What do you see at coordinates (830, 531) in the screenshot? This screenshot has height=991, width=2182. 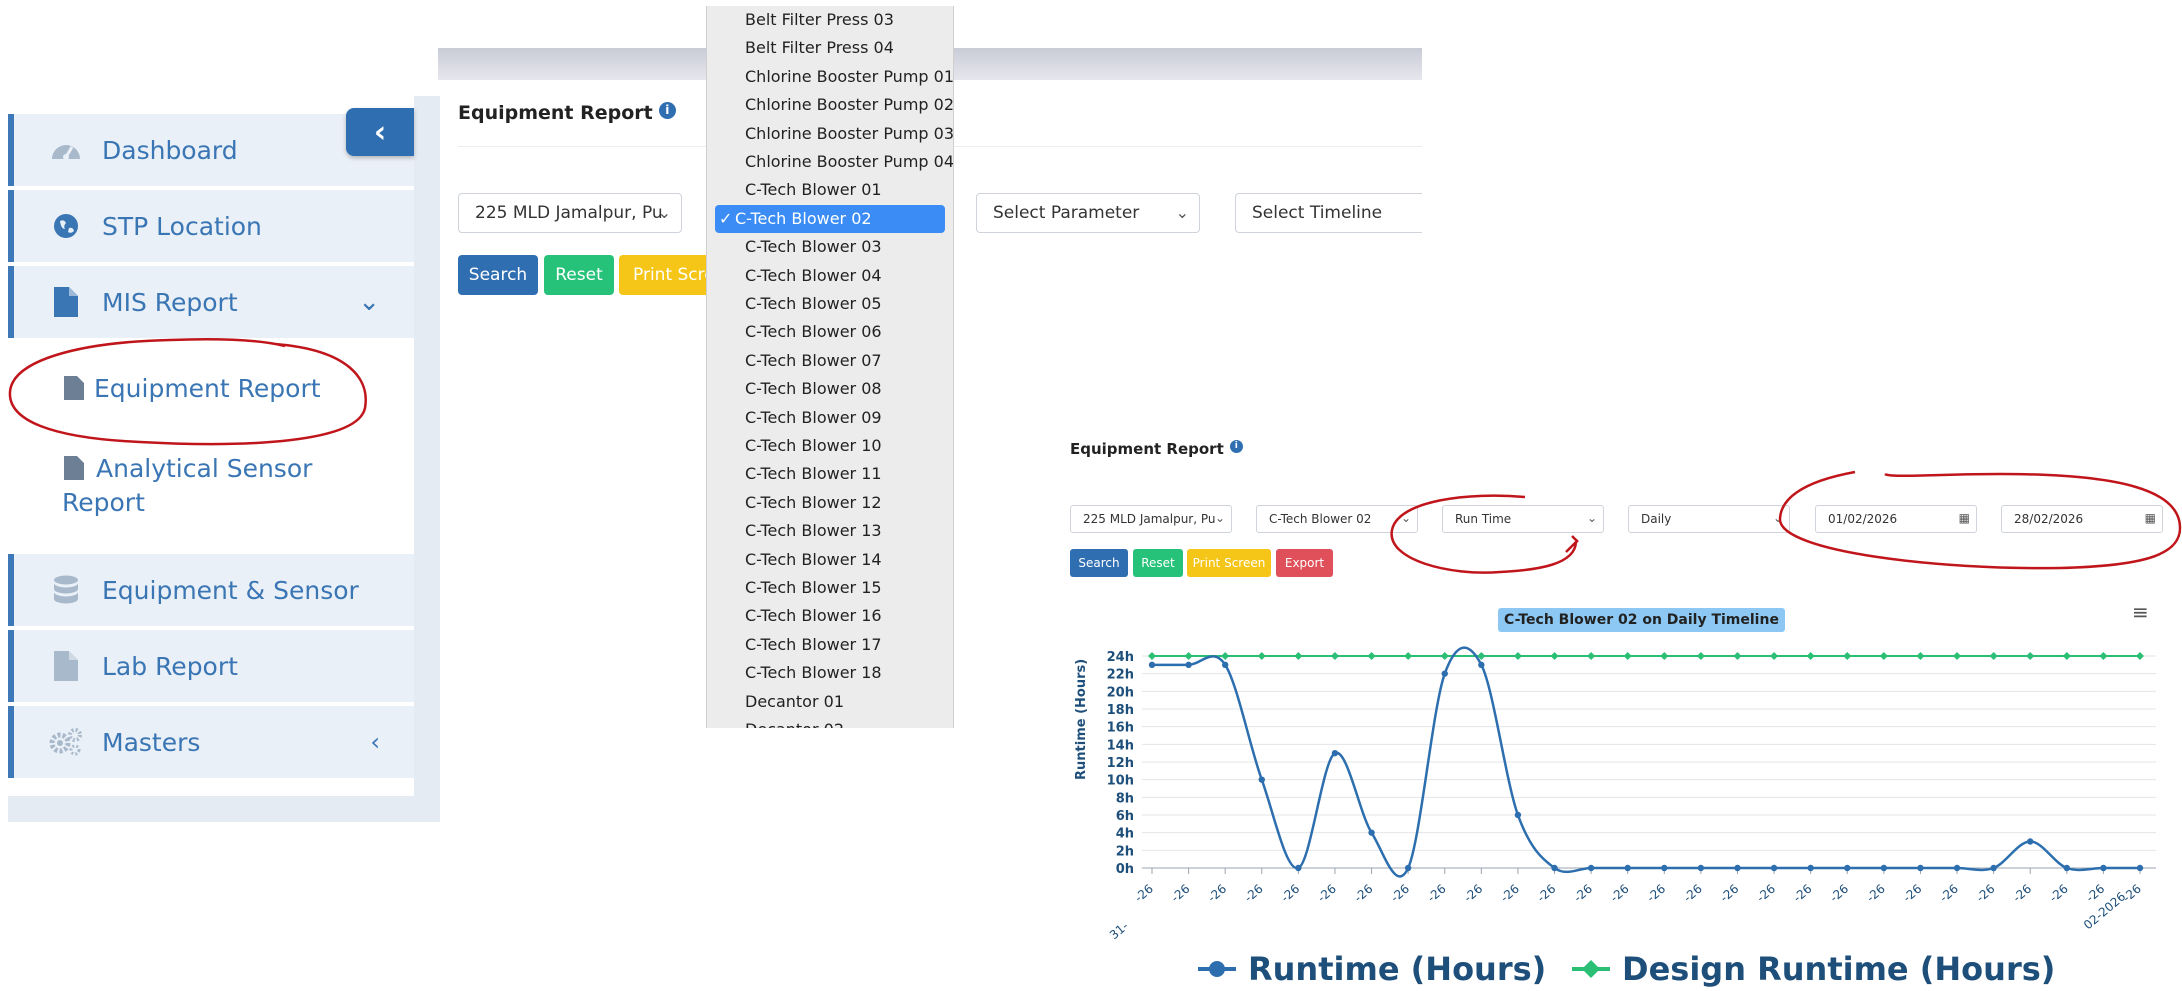 I see `dropdown-option: C-Tech Blower 13` at bounding box center [830, 531].